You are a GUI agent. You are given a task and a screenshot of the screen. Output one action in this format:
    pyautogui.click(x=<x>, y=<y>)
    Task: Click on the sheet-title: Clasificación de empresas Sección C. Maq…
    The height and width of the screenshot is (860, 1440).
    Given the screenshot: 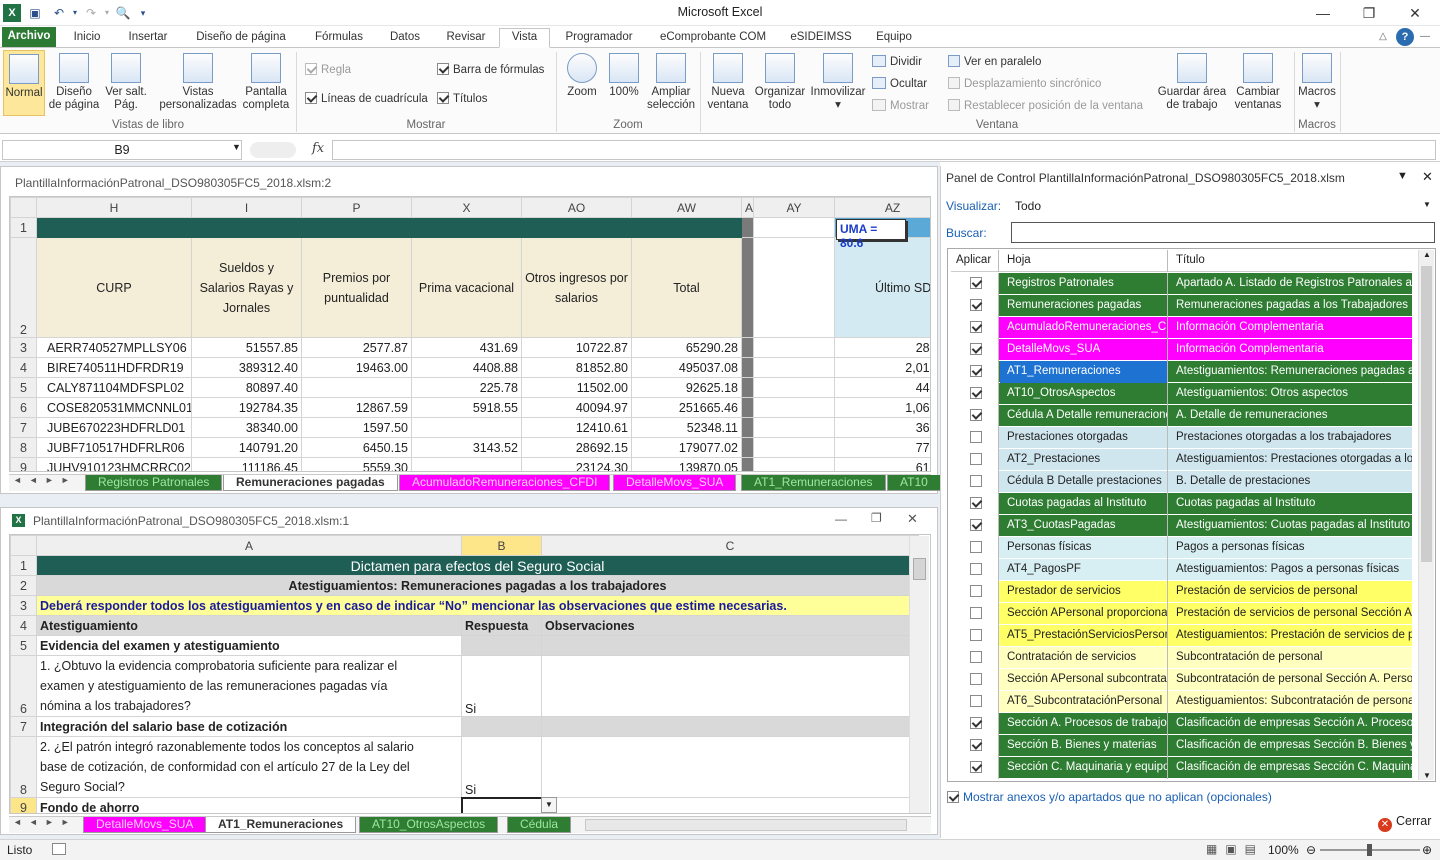 What is the action you would take?
    pyautogui.click(x=1290, y=768)
    